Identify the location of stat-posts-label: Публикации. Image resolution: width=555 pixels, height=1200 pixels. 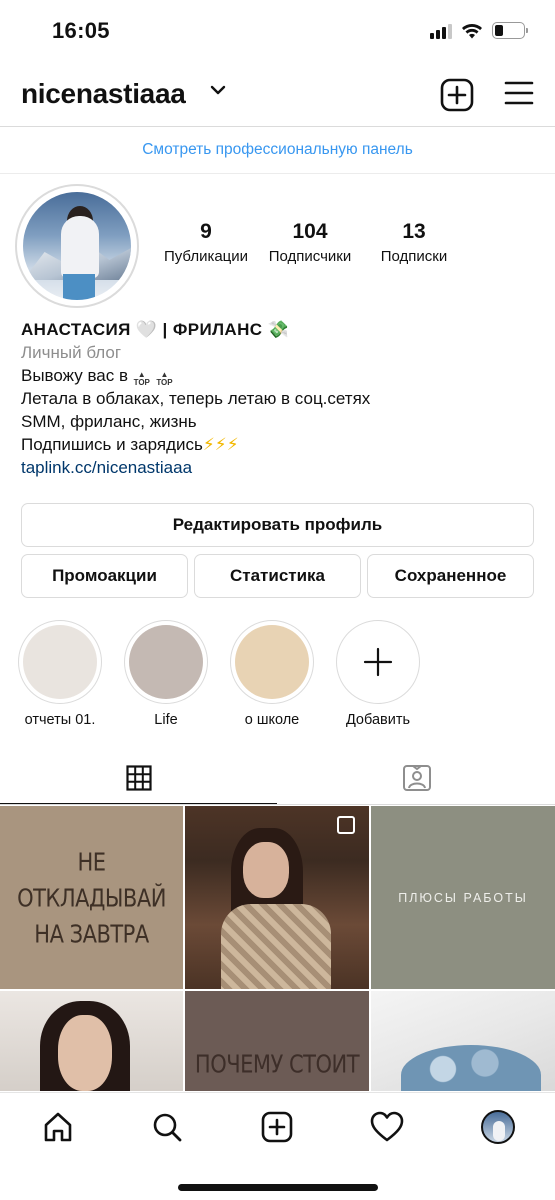
(206, 256).